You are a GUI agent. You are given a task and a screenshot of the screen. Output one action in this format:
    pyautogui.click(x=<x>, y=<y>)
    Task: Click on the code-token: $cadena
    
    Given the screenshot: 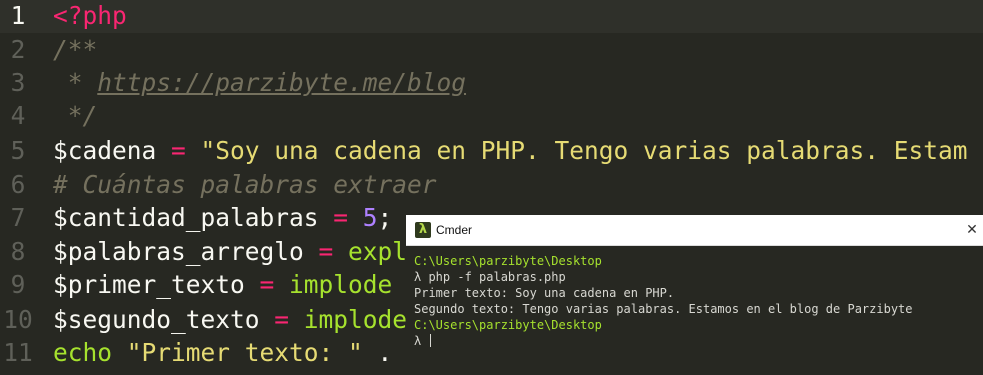 What is the action you would take?
    pyautogui.click(x=105, y=150)
    